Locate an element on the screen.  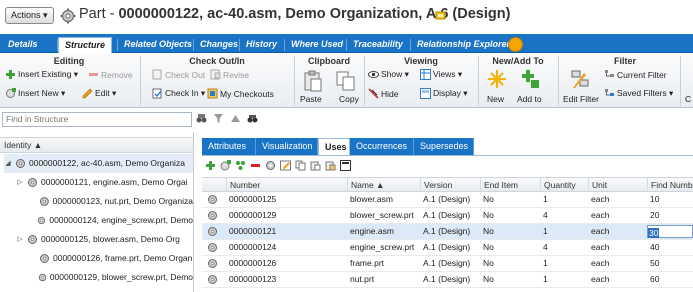
subtab-divider is located at coordinates (447, 155).